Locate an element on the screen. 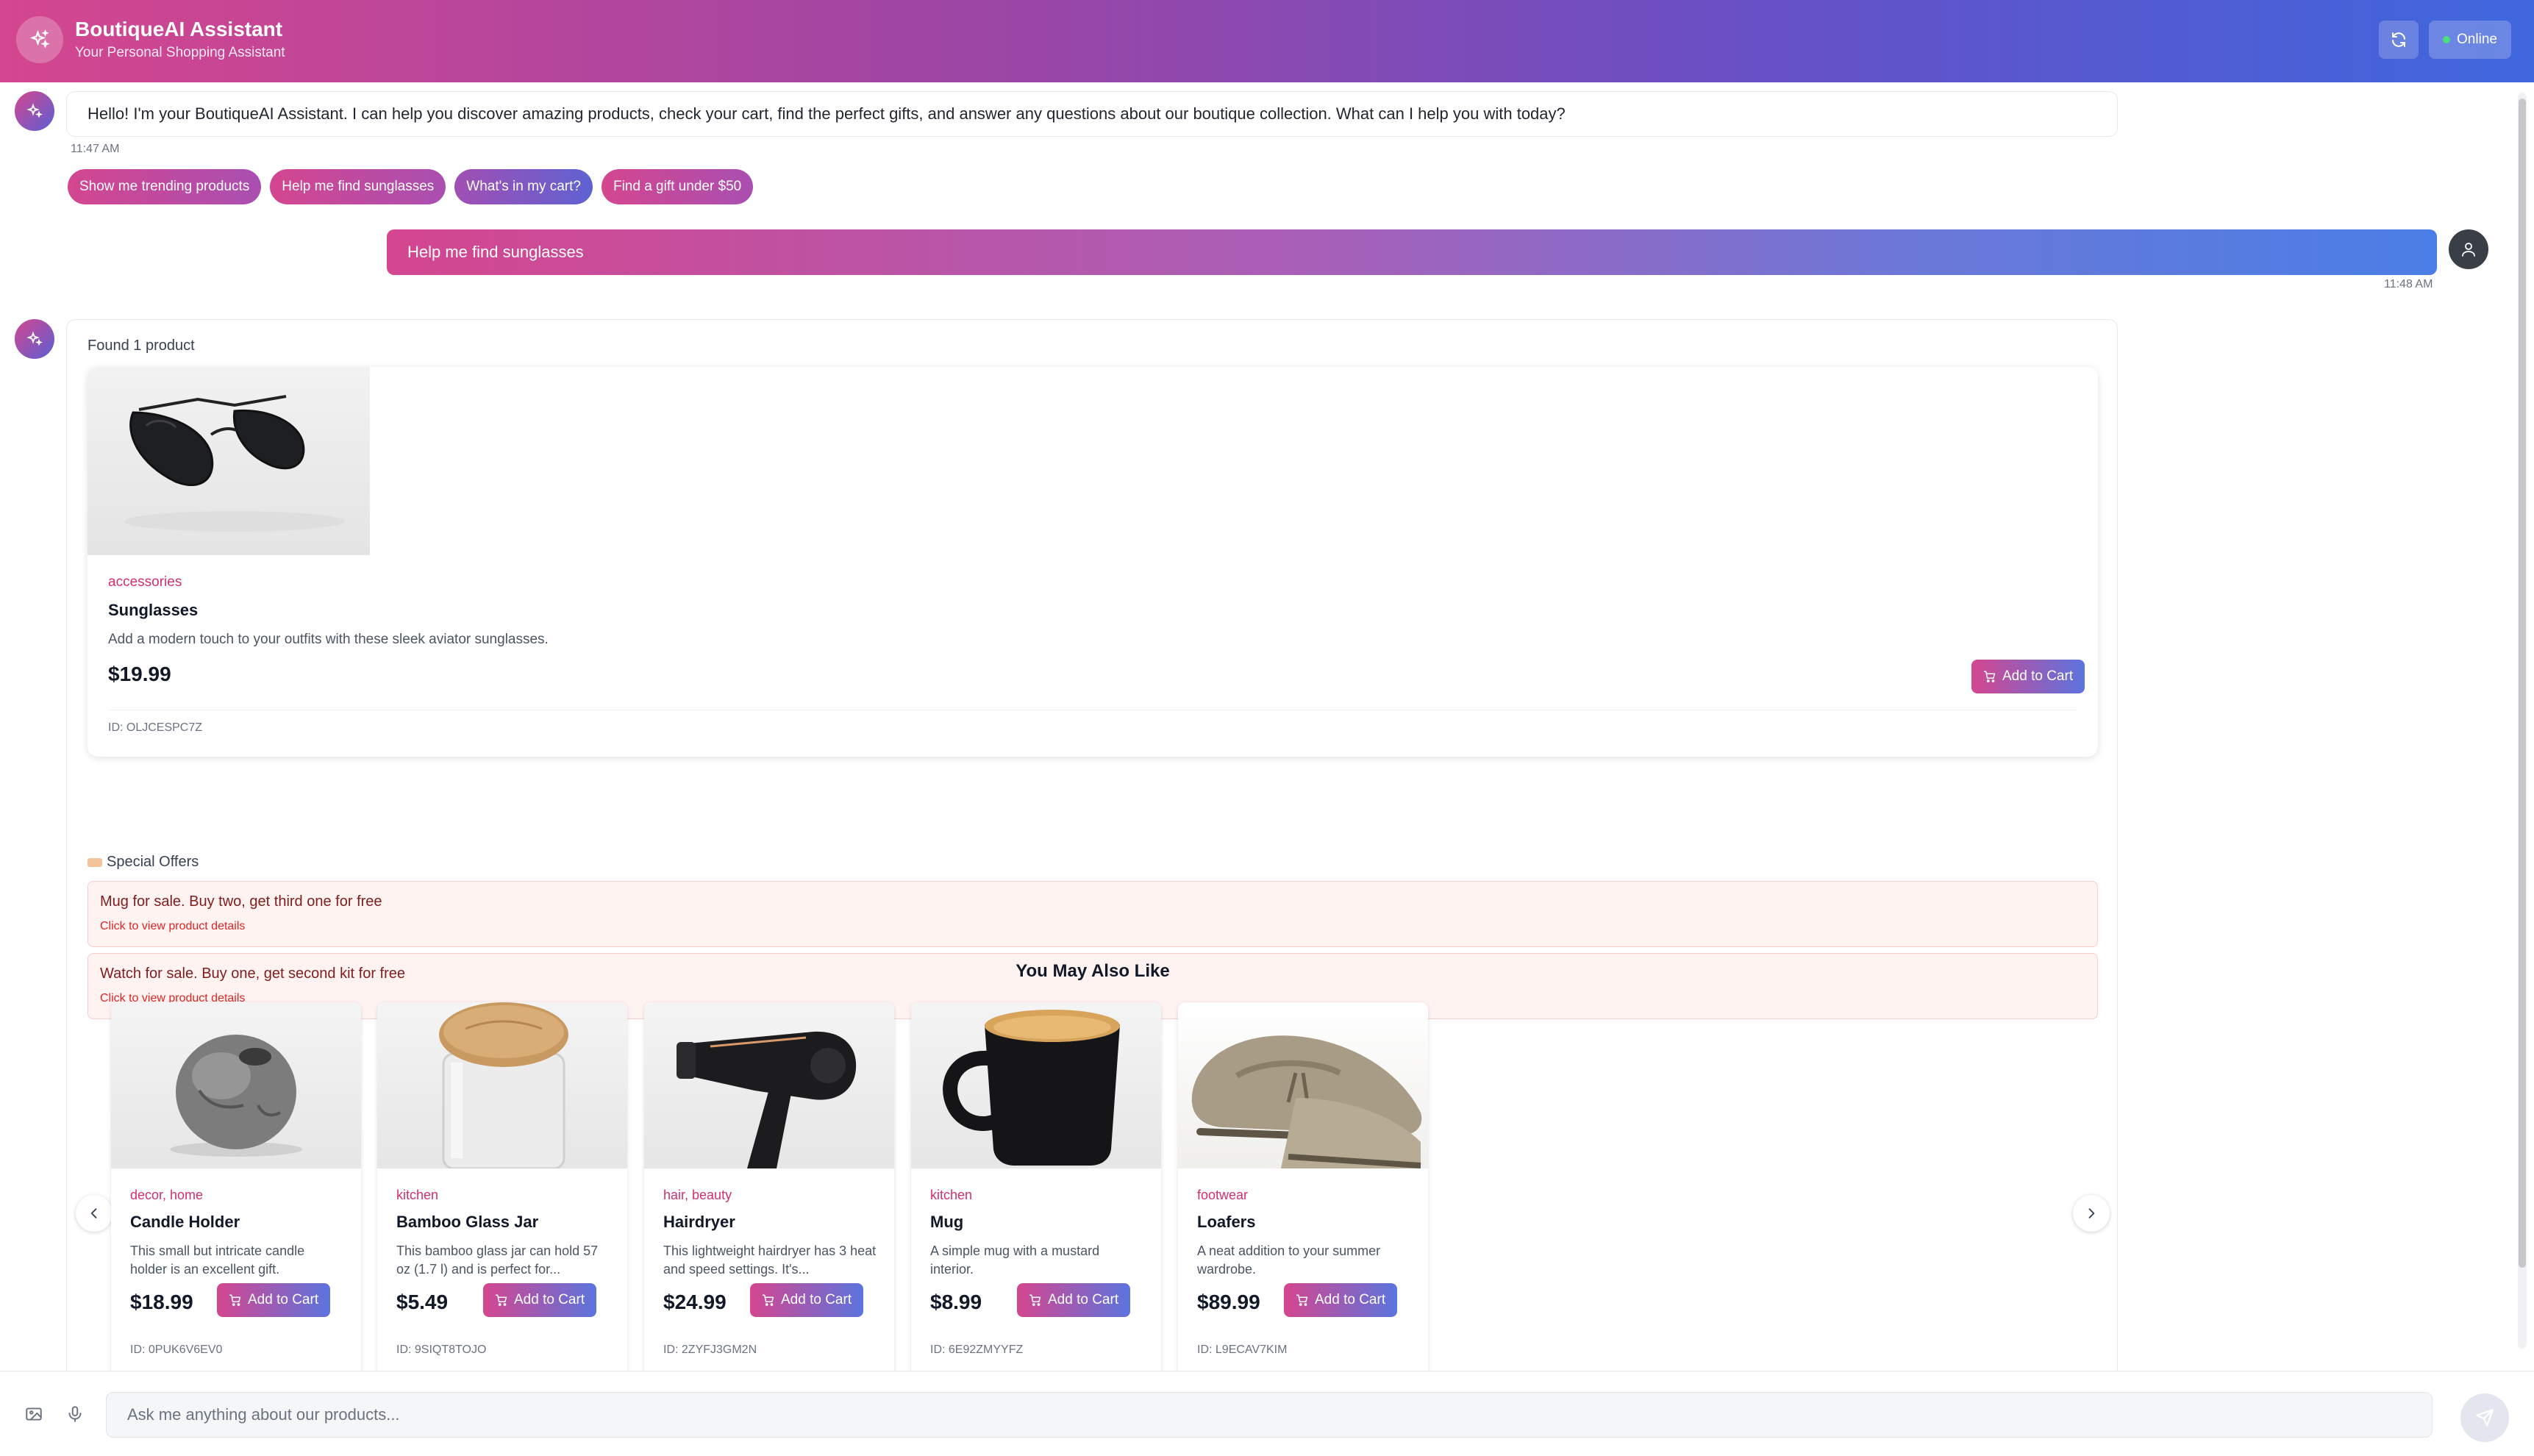 This screenshot has width=2534, height=1456. product-name: Sunglasses is located at coordinates (153, 610).